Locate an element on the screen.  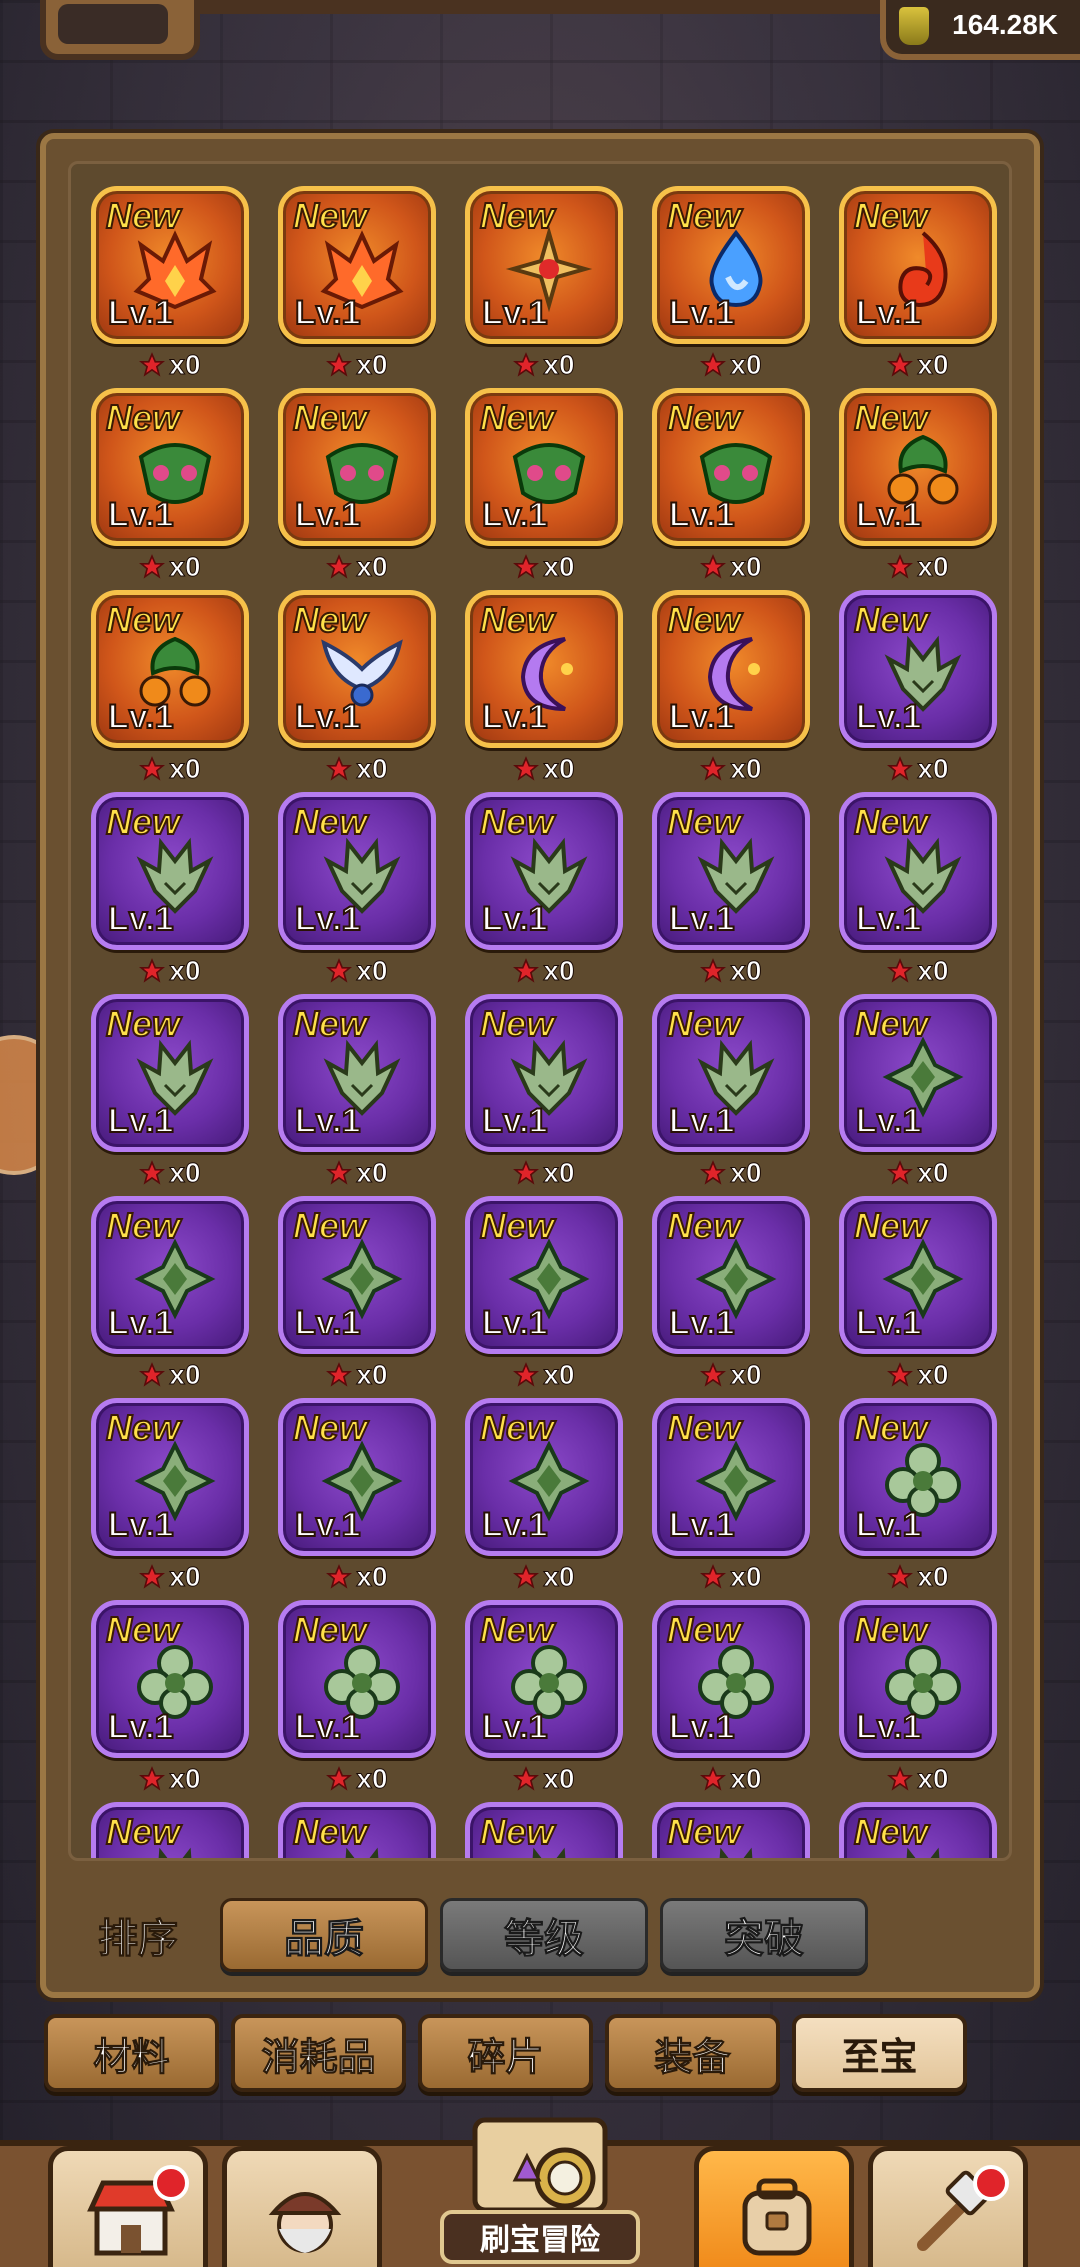
nav-treasure-adventure: 刷宝冒险 is located at coordinates (540, 2183).